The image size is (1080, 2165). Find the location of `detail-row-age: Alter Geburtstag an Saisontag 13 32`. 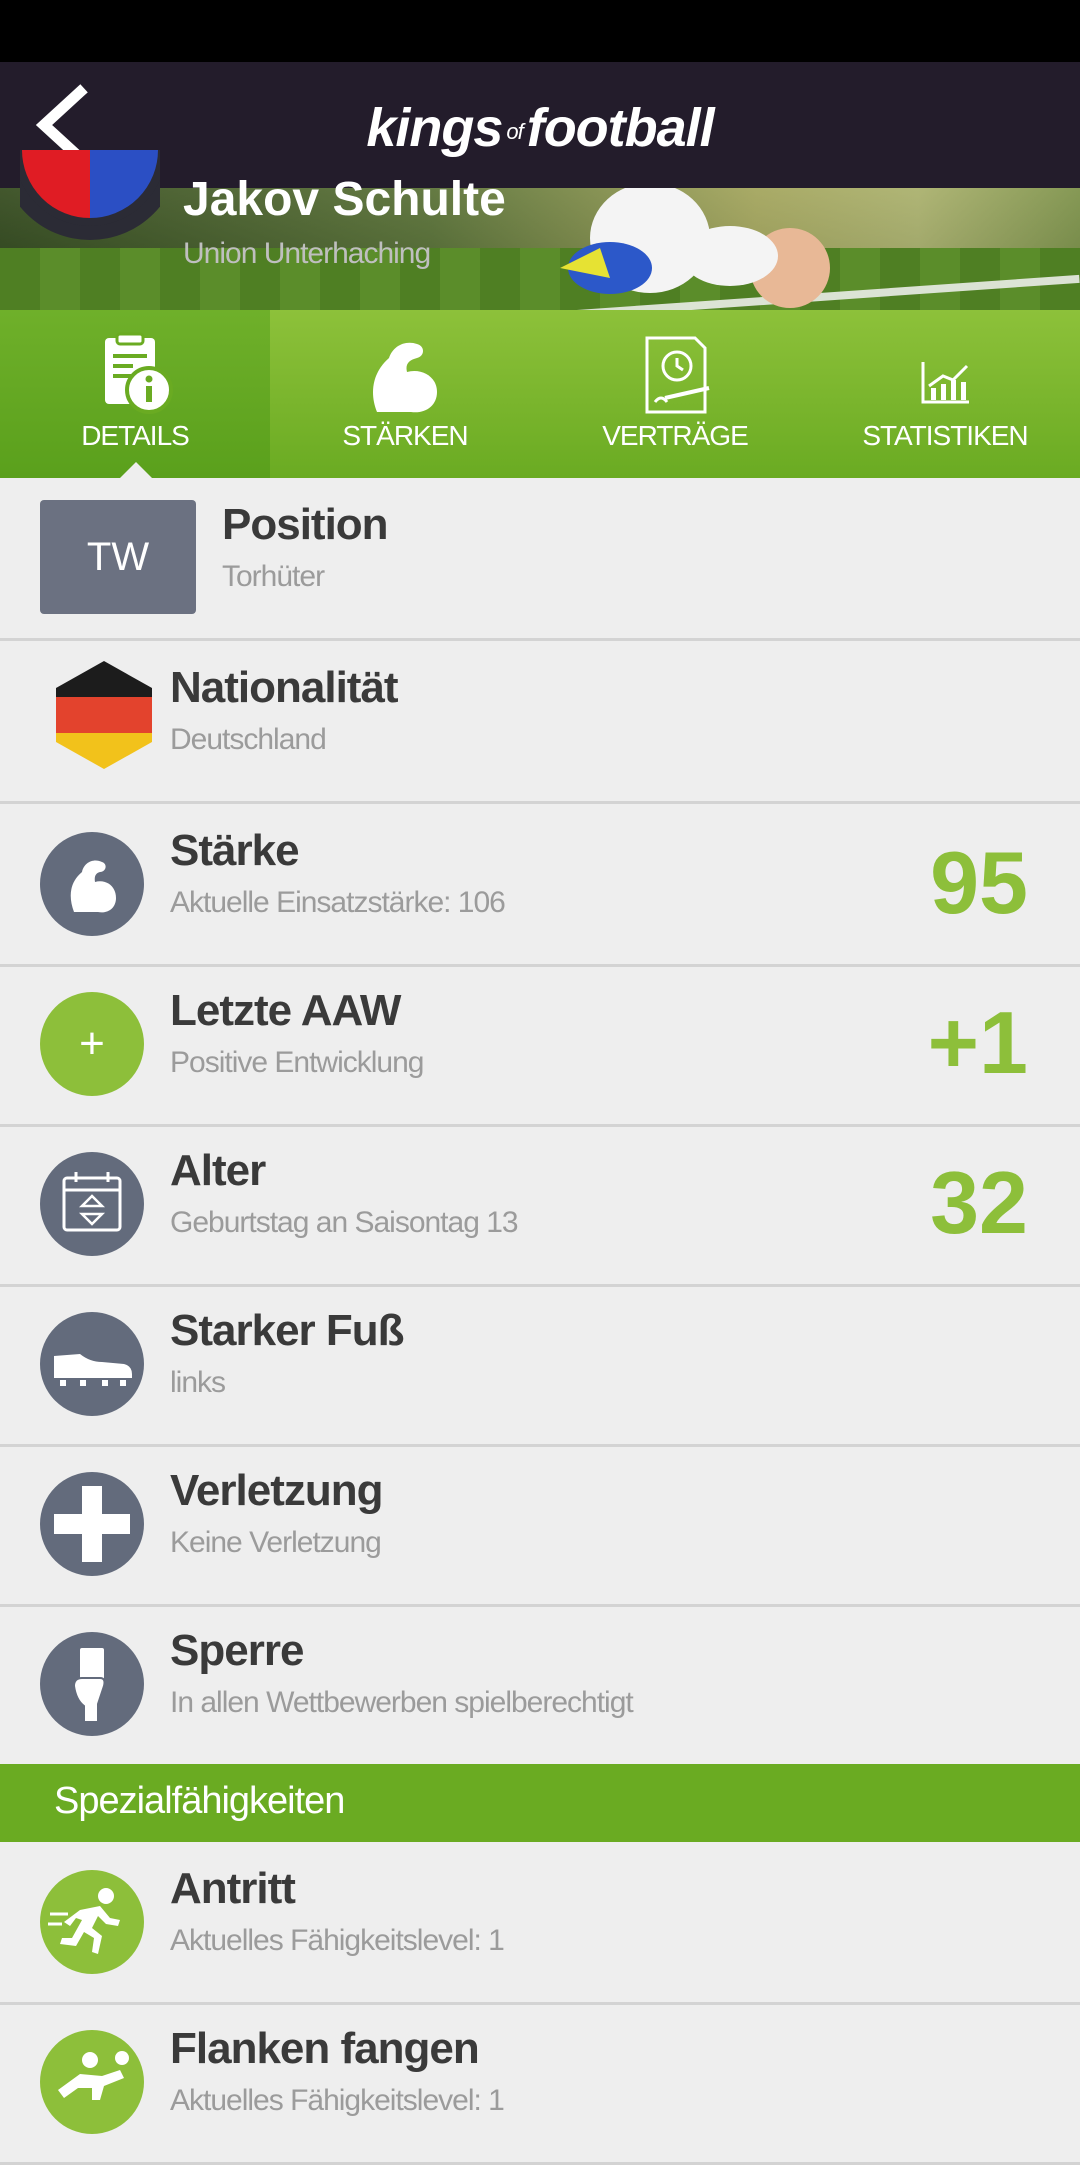

detail-row-age: Alter Geburtstag an Saisontag 13 32 is located at coordinates (540, 1205).